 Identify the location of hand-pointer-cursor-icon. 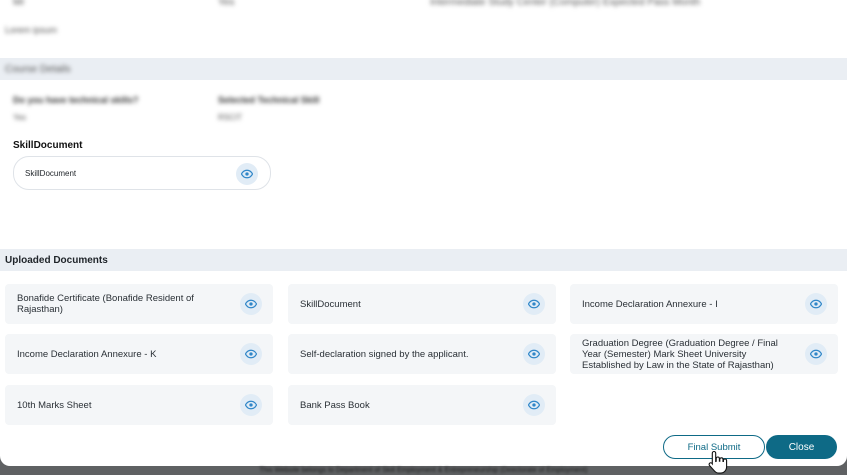
(718, 462).